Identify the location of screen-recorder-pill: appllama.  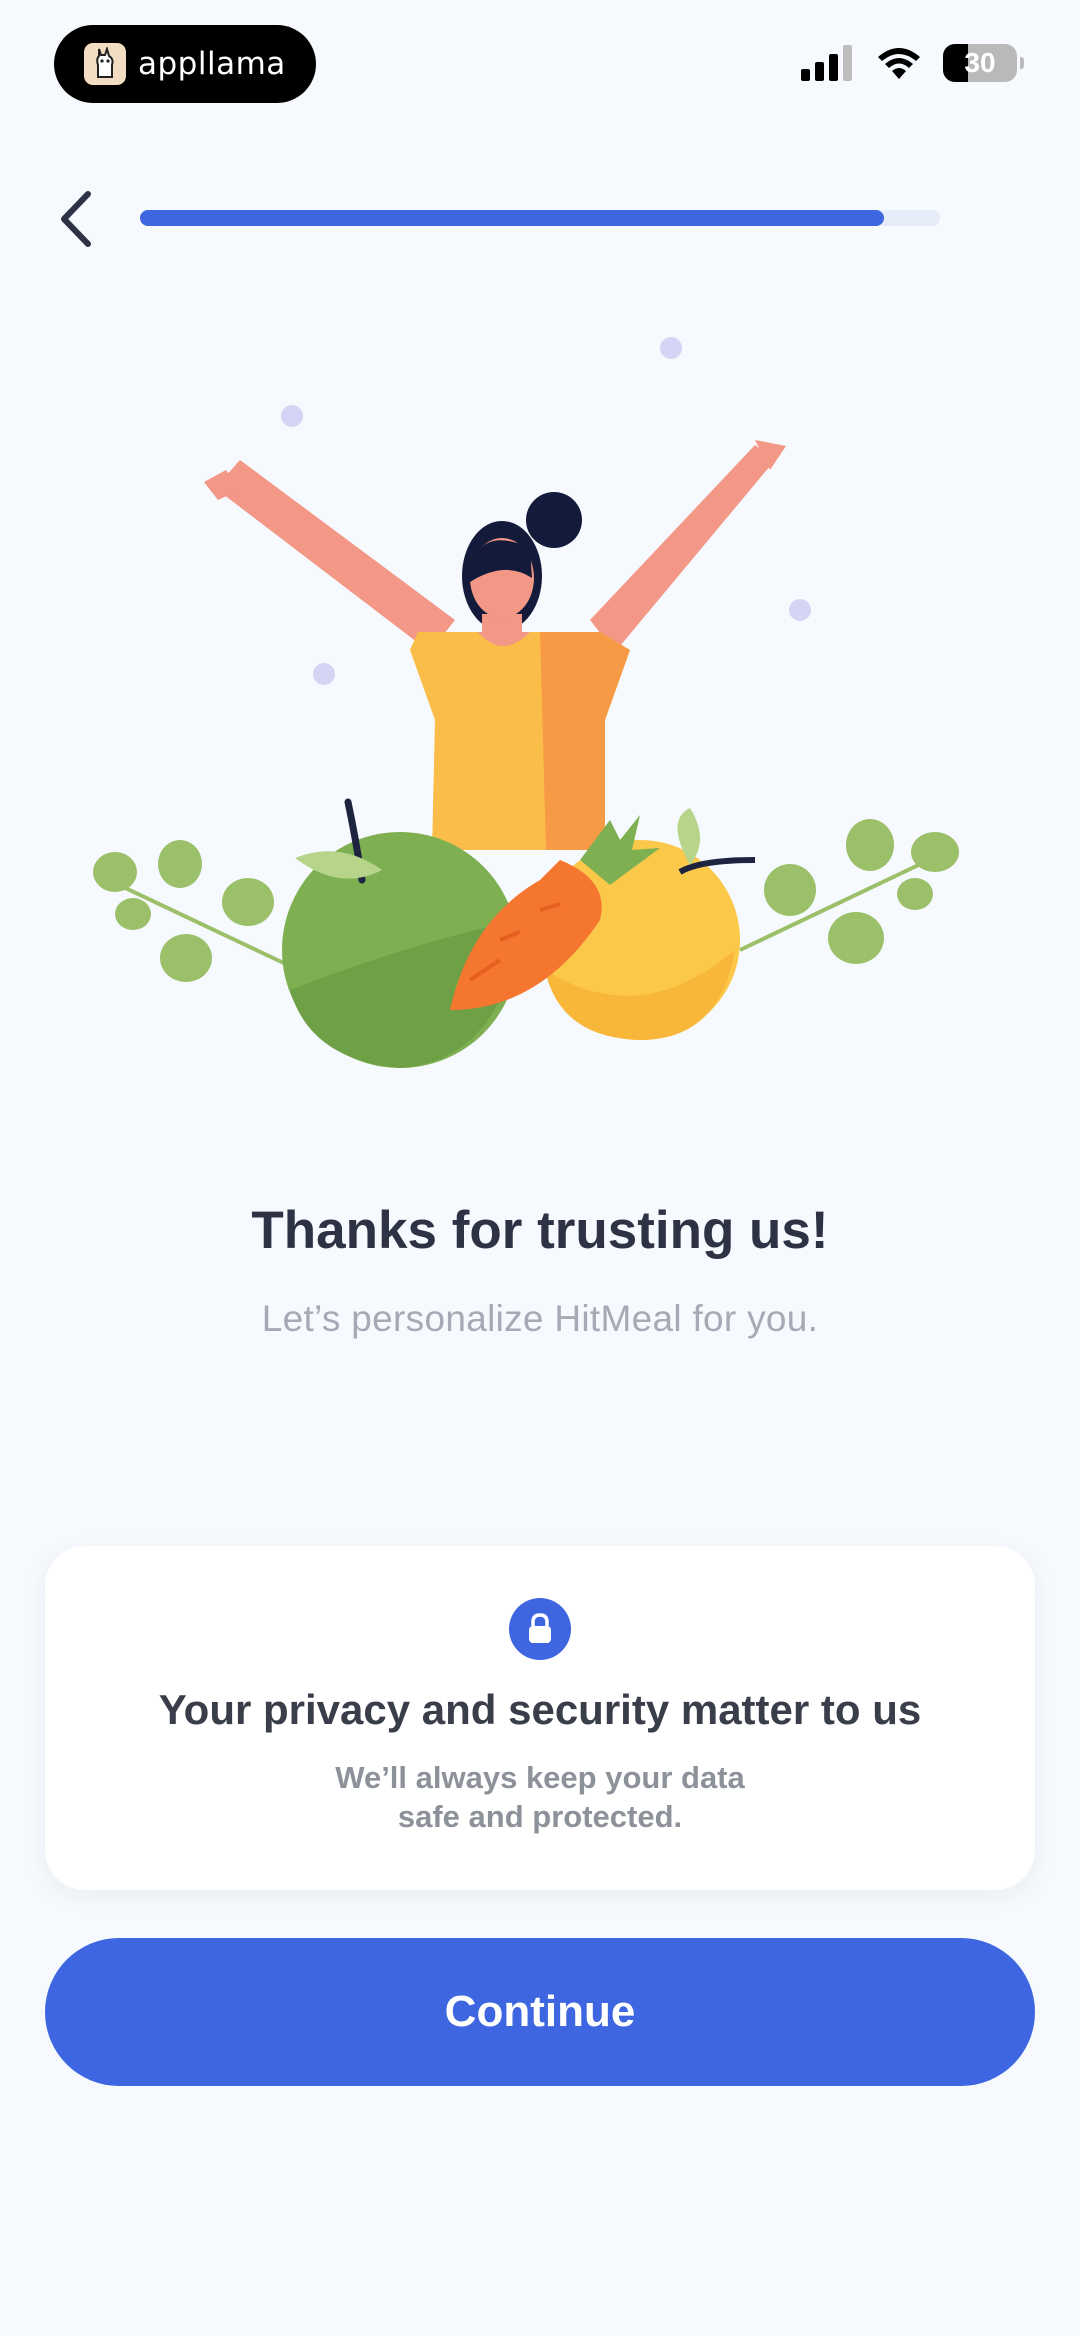
(185, 64).